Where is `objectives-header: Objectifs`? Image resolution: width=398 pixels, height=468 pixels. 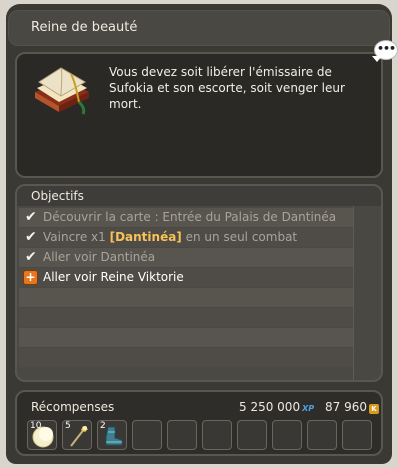 objectives-header: Objectifs is located at coordinates (199, 196).